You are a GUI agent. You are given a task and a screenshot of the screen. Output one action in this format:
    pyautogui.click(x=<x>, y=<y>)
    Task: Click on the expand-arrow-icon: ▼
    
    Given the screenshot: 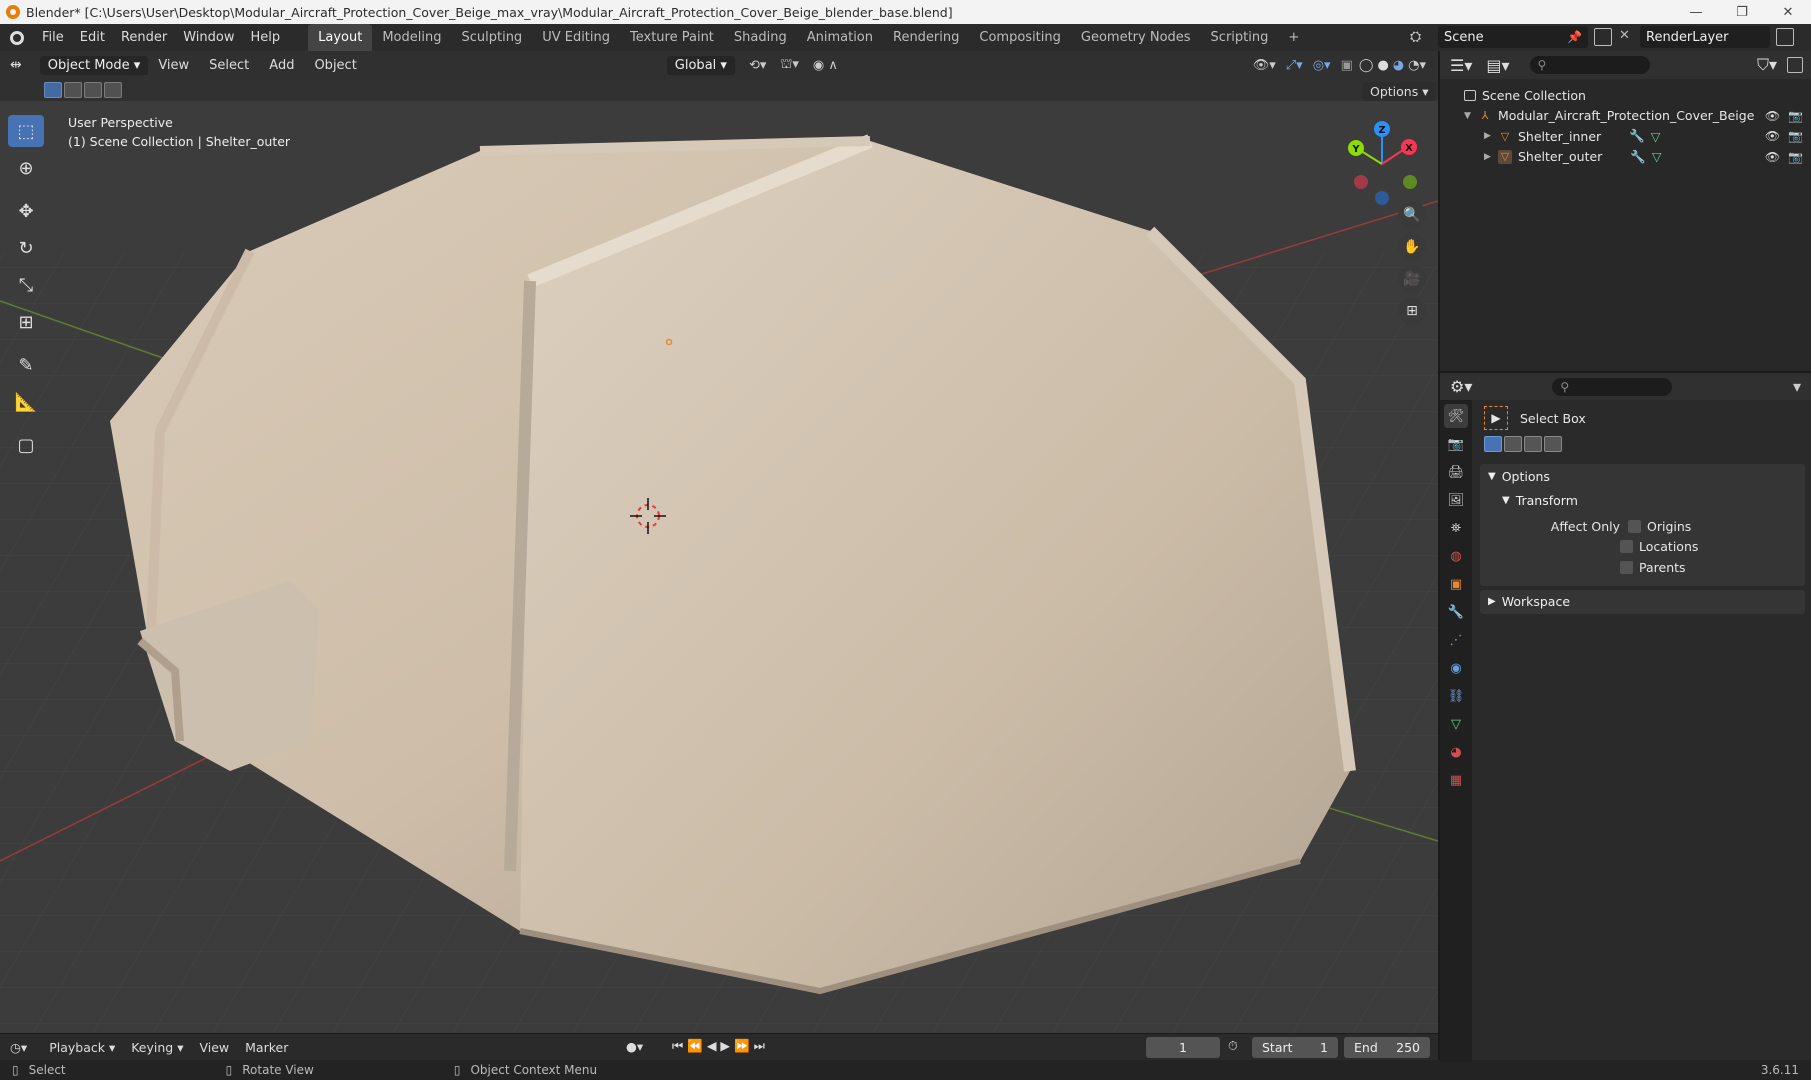 What is the action you would take?
    pyautogui.click(x=1471, y=116)
    